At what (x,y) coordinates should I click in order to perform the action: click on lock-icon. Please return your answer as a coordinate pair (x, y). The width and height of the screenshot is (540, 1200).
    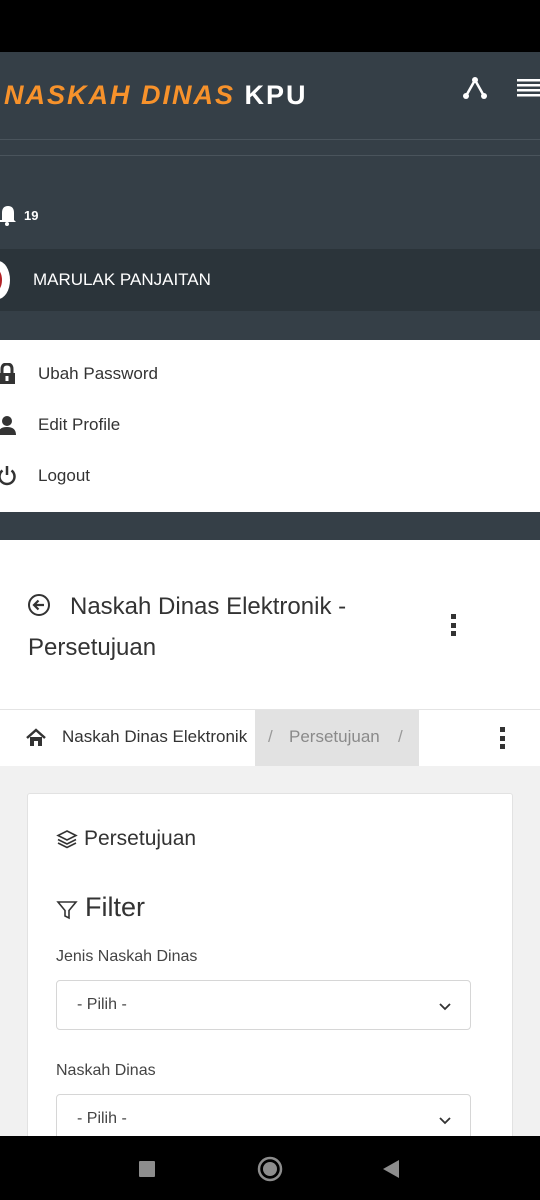
    Looking at the image, I should click on (9, 374).